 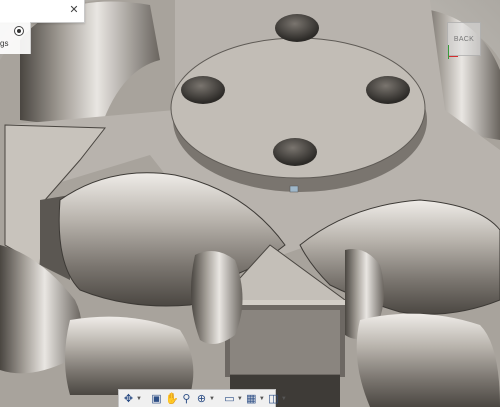 What do you see at coordinates (294, 189) in the screenshot?
I see `origin-marker` at bounding box center [294, 189].